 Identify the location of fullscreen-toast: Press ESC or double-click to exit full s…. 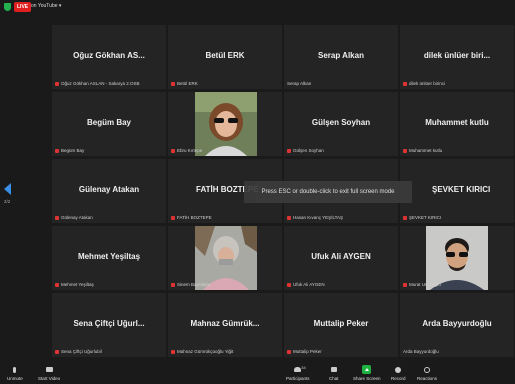
(328, 192).